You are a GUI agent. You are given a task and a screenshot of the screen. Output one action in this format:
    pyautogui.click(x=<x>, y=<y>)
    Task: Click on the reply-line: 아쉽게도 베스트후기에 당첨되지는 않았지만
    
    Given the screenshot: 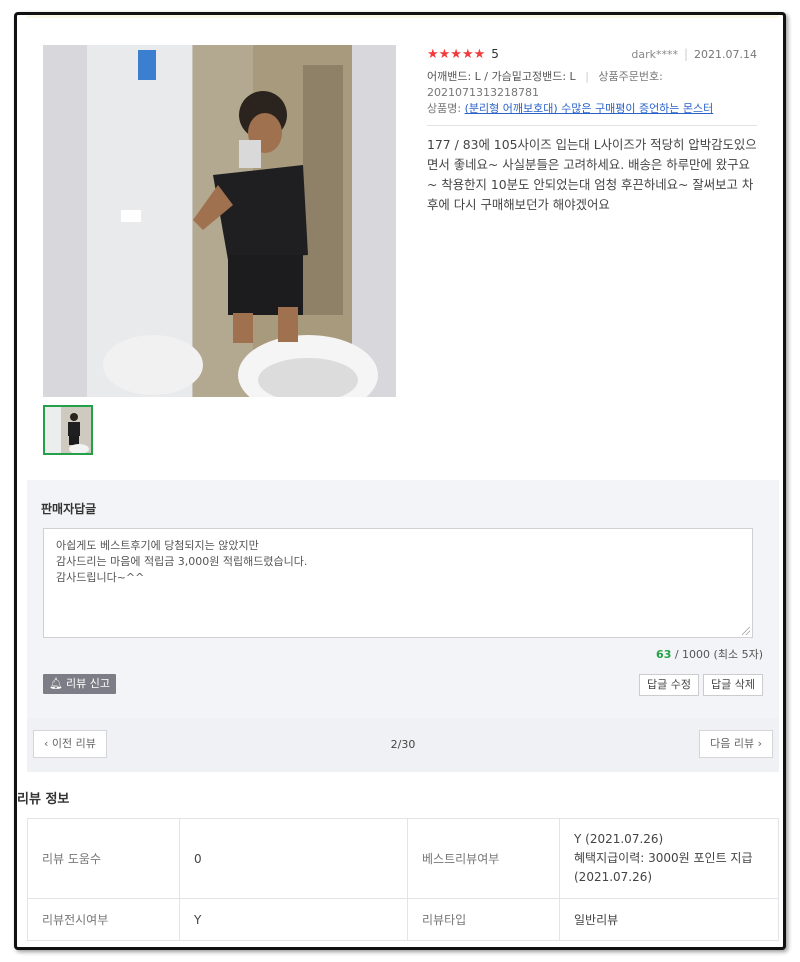 What is the action you would take?
    pyautogui.click(x=157, y=545)
    